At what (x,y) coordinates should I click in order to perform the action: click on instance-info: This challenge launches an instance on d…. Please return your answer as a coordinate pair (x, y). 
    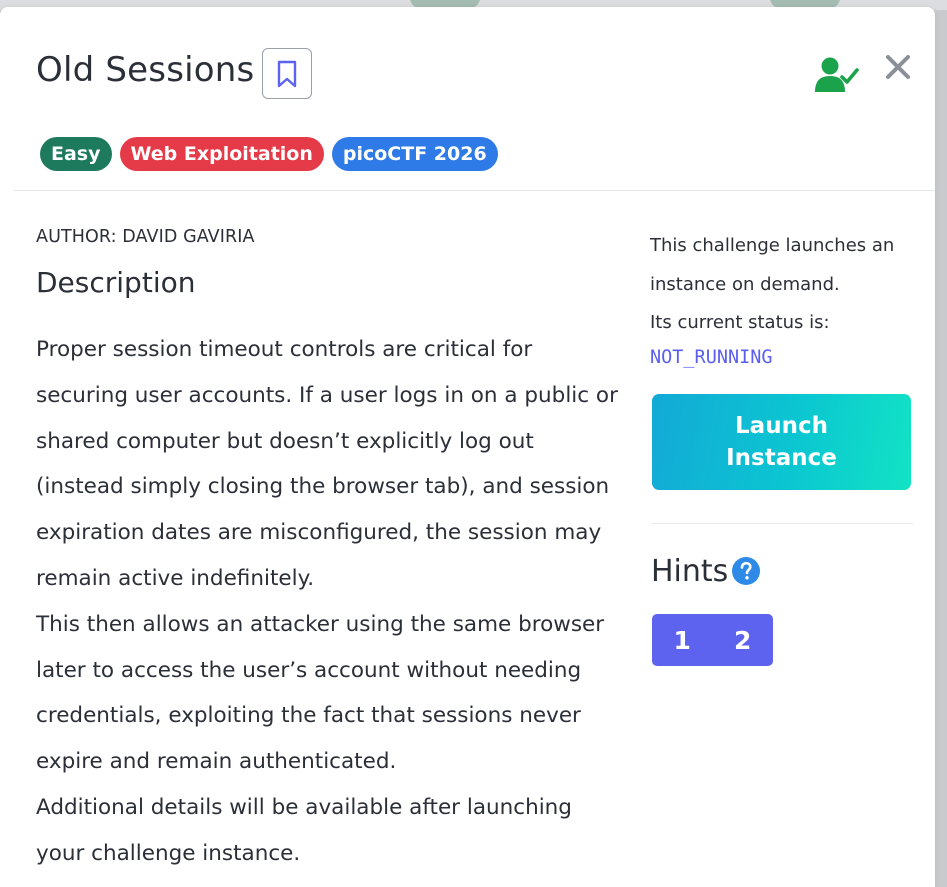
    Looking at the image, I should click on (772, 265).